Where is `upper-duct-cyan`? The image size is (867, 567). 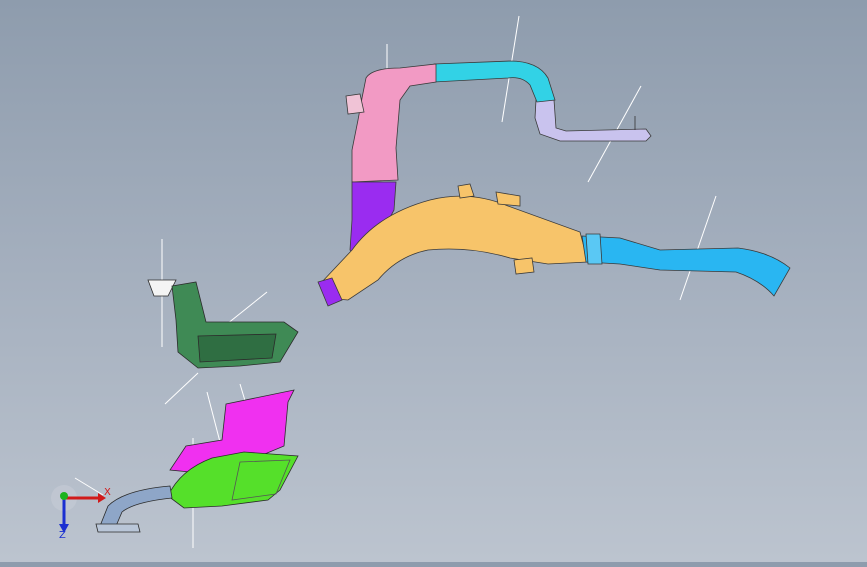 upper-duct-cyan is located at coordinates (494, 81).